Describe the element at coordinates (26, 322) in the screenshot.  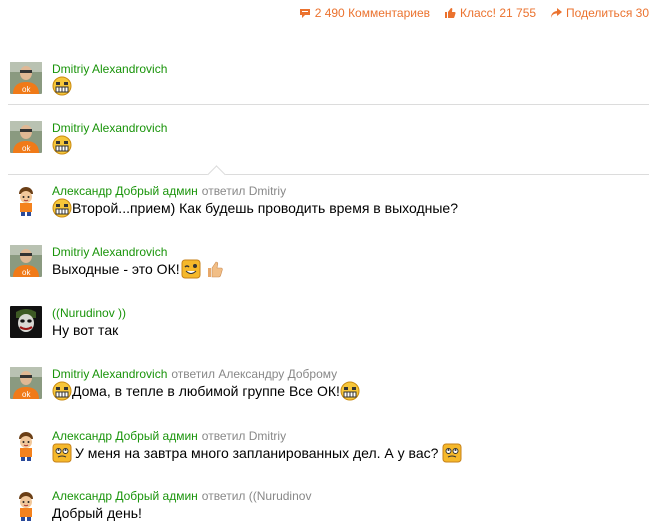
I see `joker-avatar` at that location.